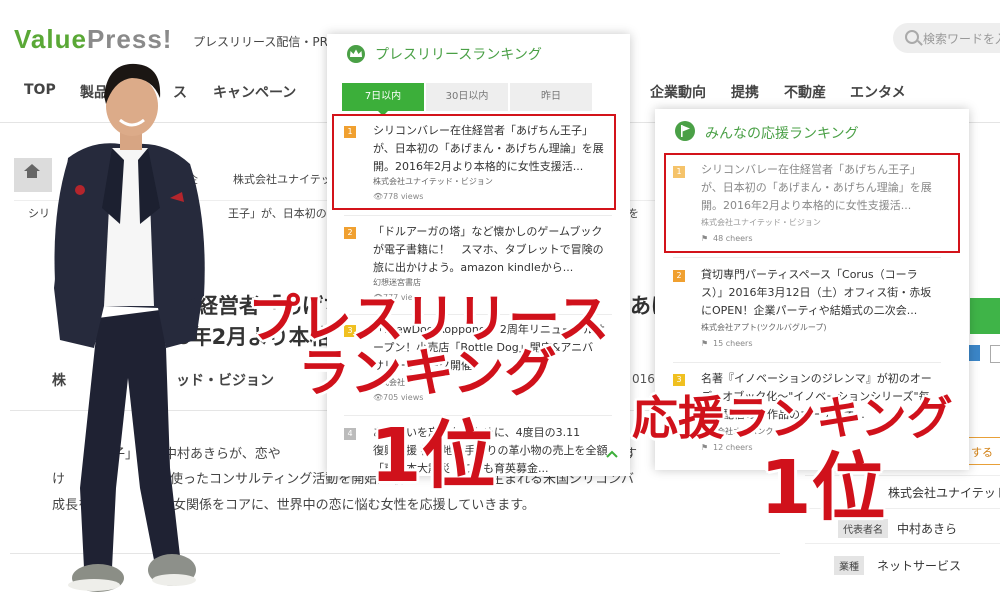 Image resolution: width=1000 pixels, height=600 pixels. Describe the element at coordinates (397, 282) in the screenshot. I see `item-company: 幻想迷宮書店` at that location.